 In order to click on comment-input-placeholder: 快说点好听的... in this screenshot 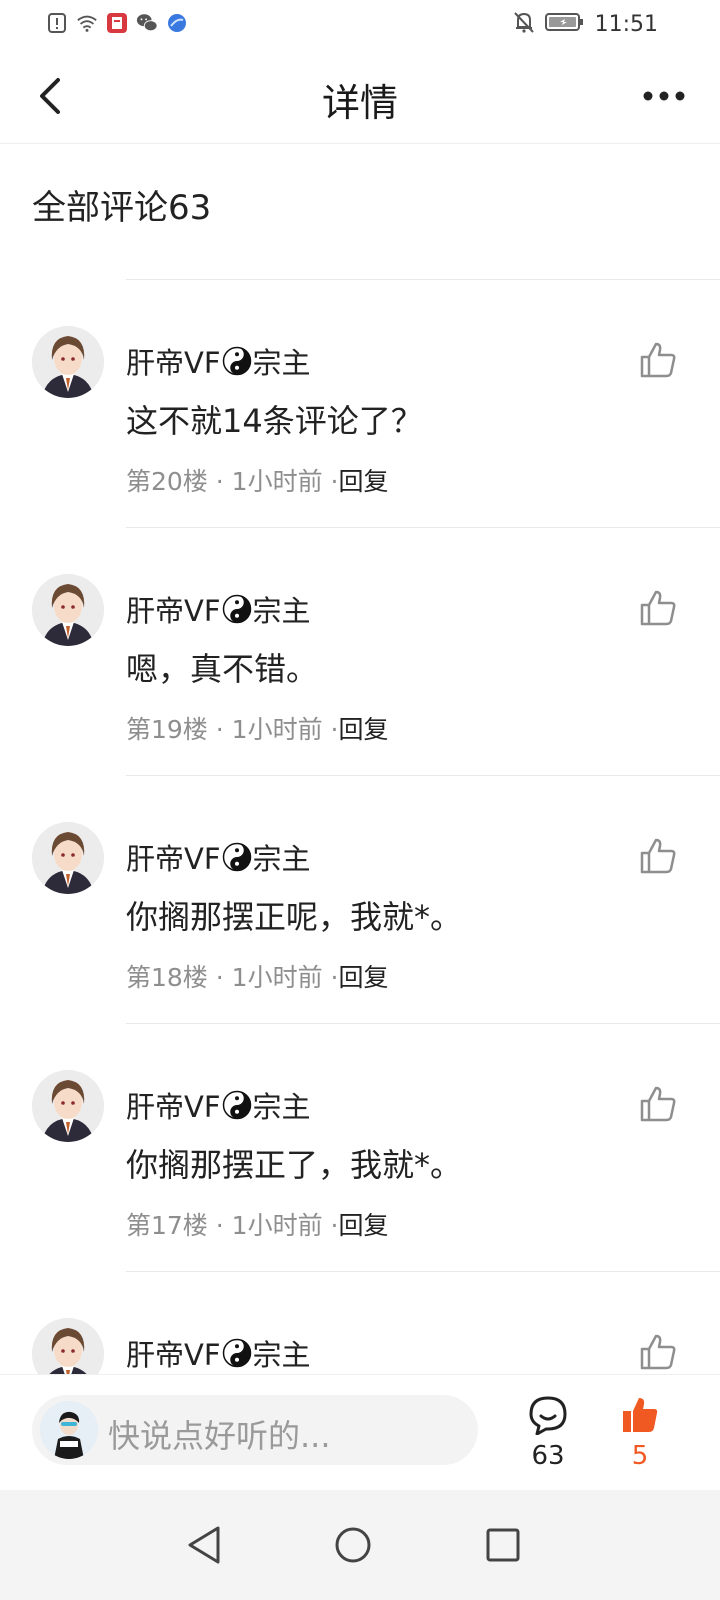, I will do `click(219, 1436)`.